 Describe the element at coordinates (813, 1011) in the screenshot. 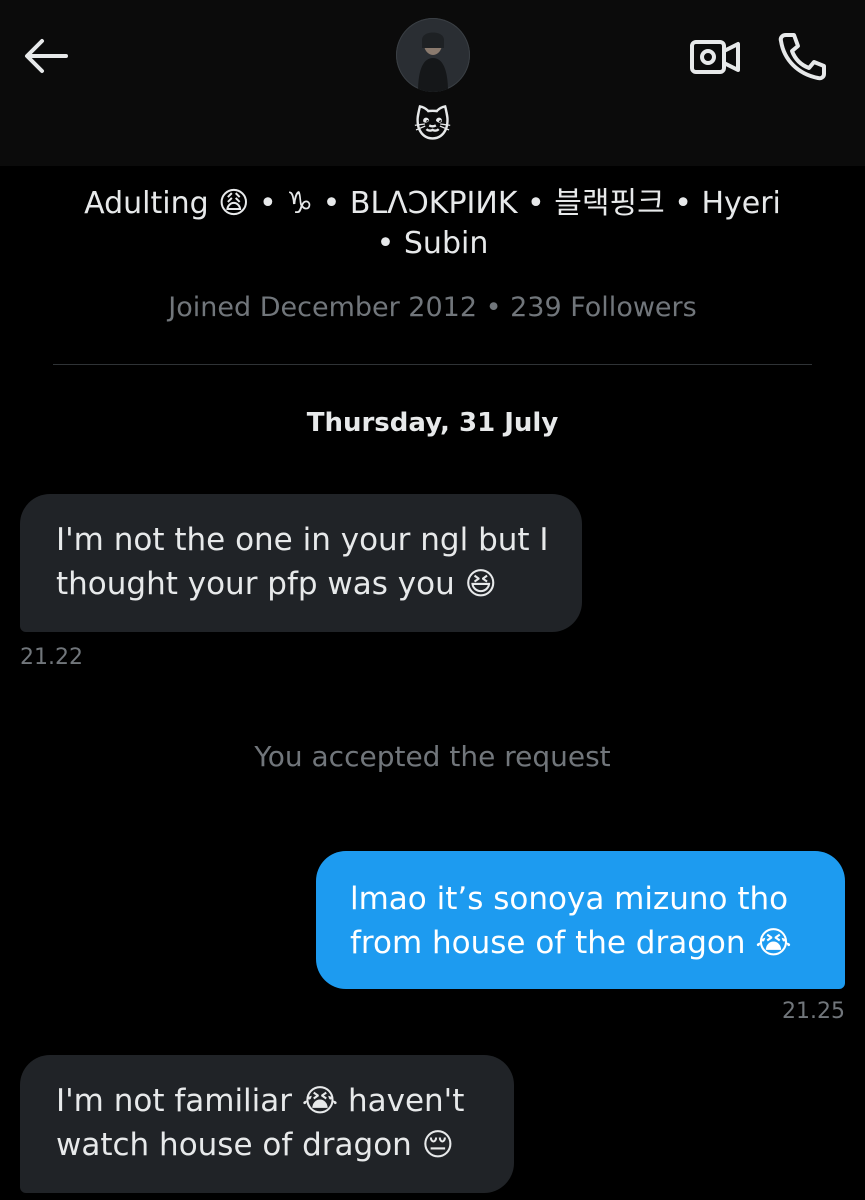

I see `message-timestamp: 21.25` at that location.